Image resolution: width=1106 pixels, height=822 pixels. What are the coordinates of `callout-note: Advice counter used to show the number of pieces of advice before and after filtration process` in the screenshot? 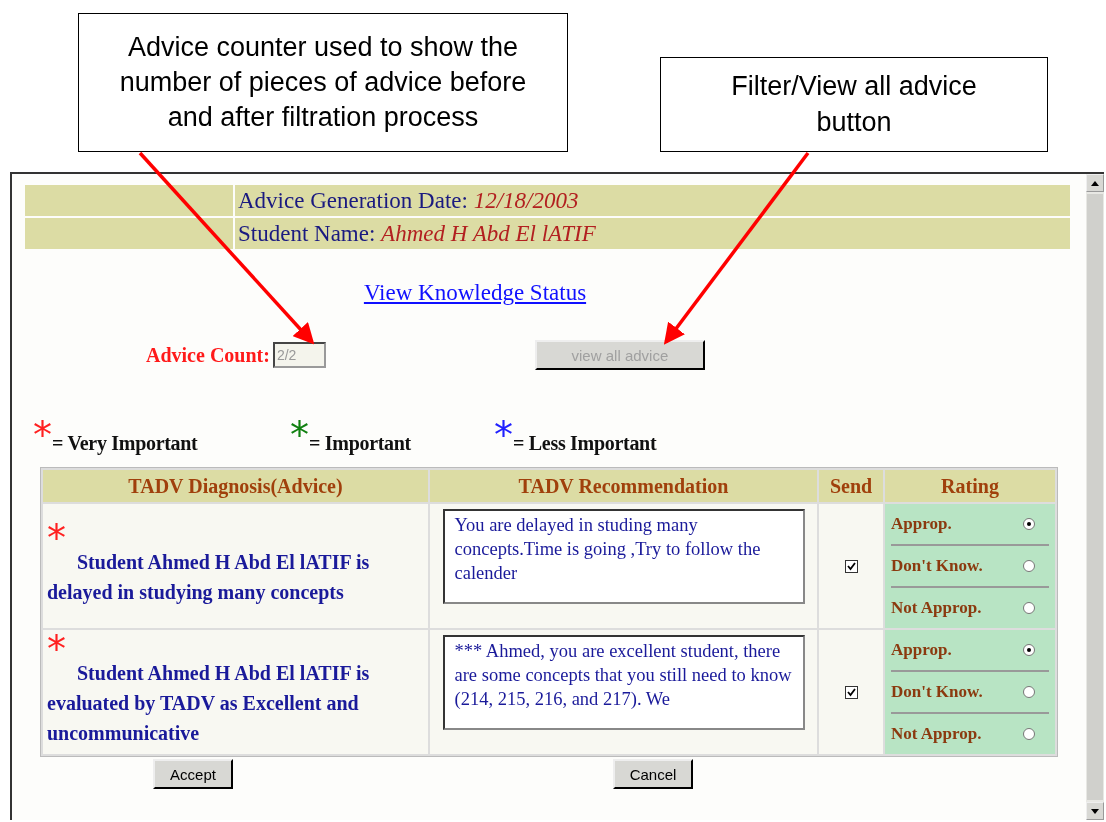 It's located at (323, 82).